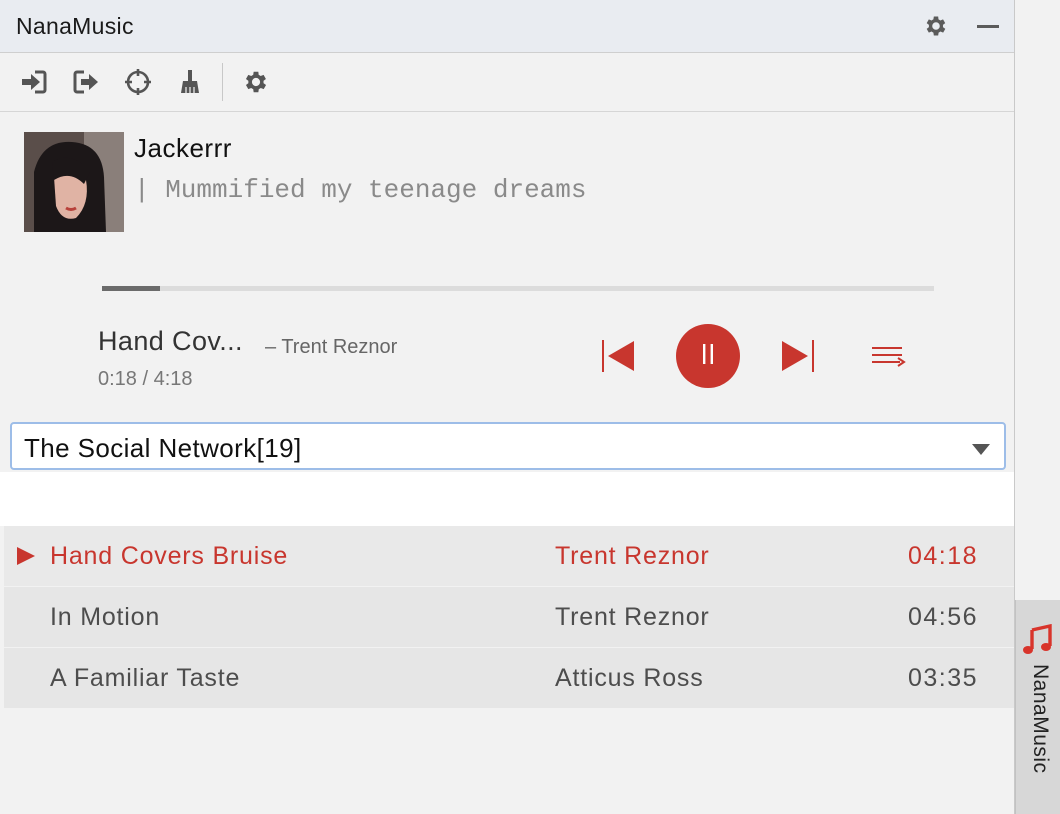 The height and width of the screenshot is (814, 1060). Describe the element at coordinates (798, 356) in the screenshot. I see `next-icon` at that location.